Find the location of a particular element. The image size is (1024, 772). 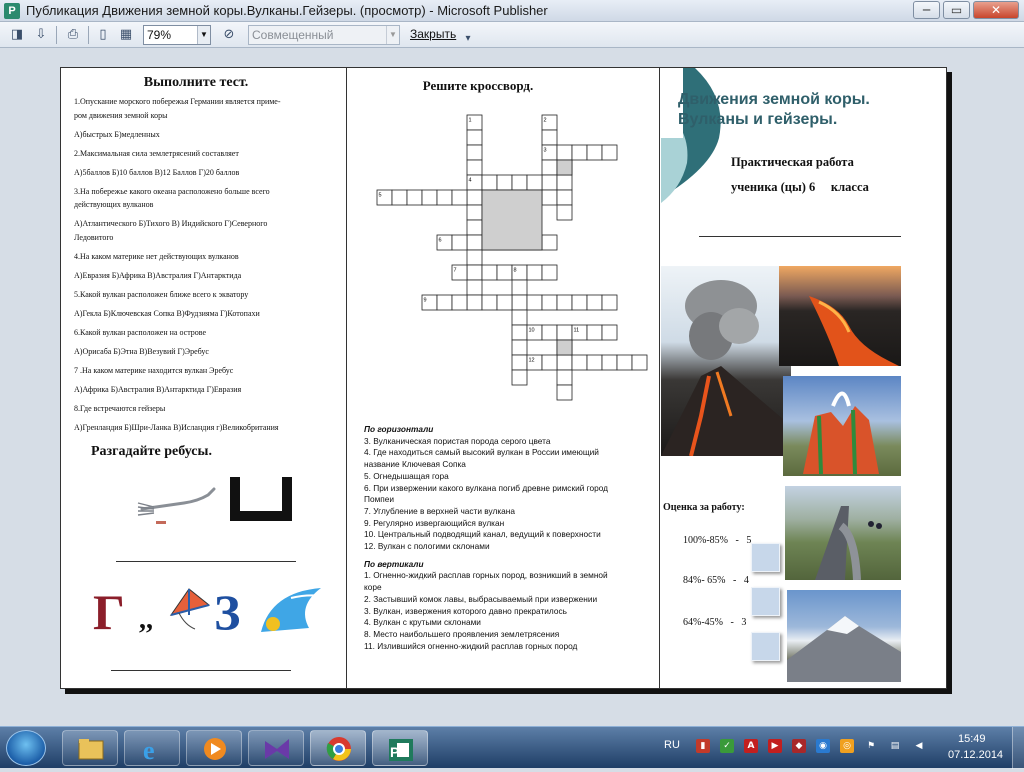

fork-icon is located at coordinates (176, 505).